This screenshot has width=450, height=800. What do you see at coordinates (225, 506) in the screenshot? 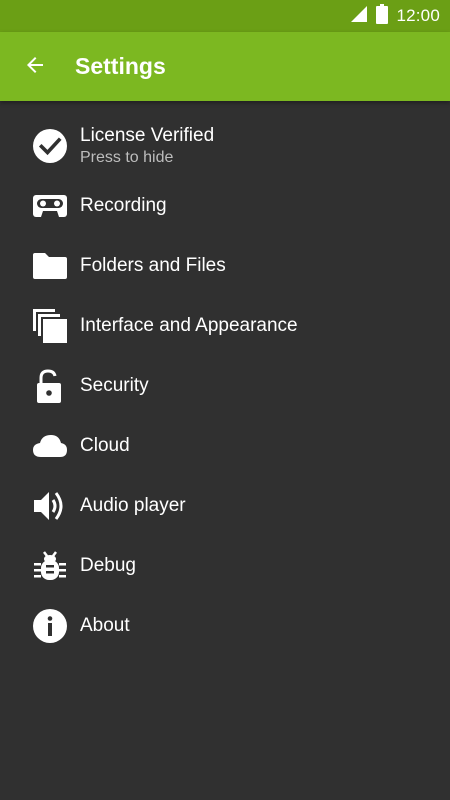
I see `settings-item-audio-player: Audio player` at bounding box center [225, 506].